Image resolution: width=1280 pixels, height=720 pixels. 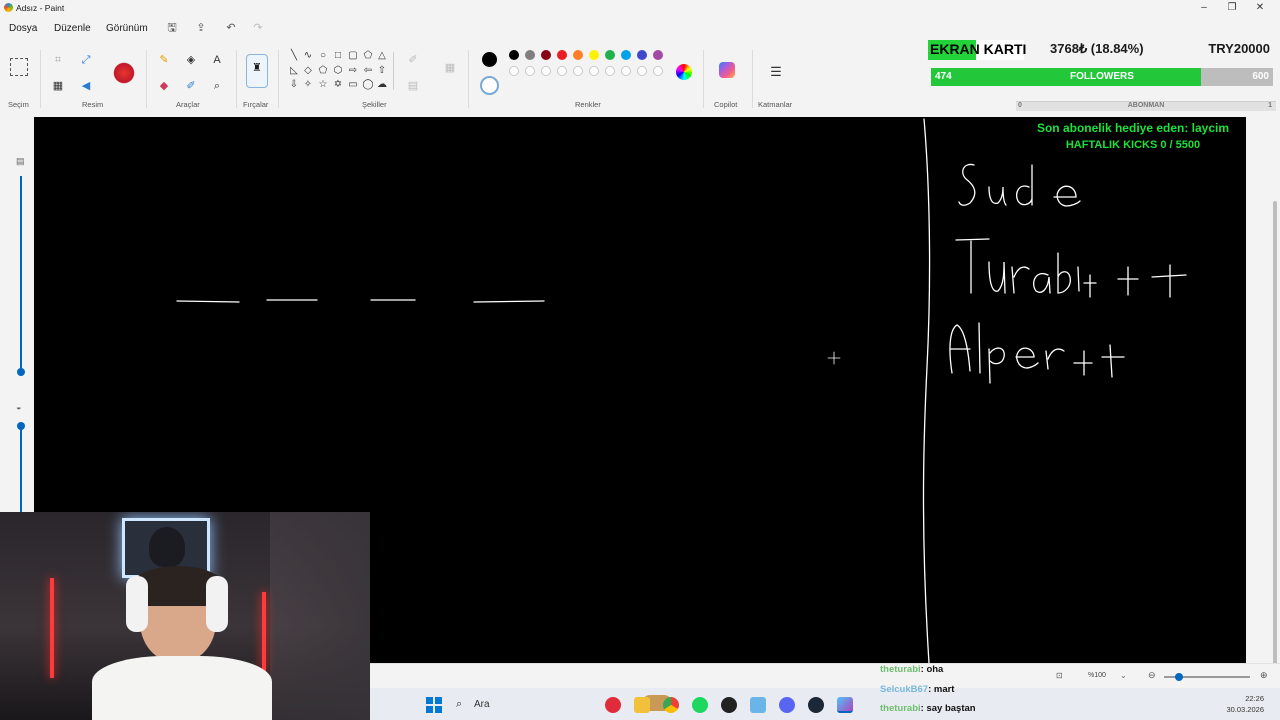 What do you see at coordinates (700, 705) in the screenshot?
I see `spotify-icon` at bounding box center [700, 705].